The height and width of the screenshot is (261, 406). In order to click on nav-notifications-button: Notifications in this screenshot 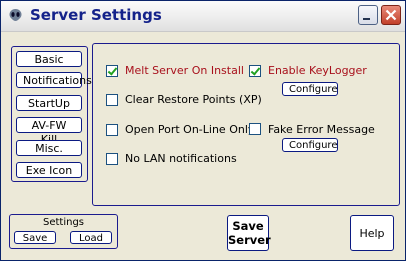, I will do `click(54, 80)`.